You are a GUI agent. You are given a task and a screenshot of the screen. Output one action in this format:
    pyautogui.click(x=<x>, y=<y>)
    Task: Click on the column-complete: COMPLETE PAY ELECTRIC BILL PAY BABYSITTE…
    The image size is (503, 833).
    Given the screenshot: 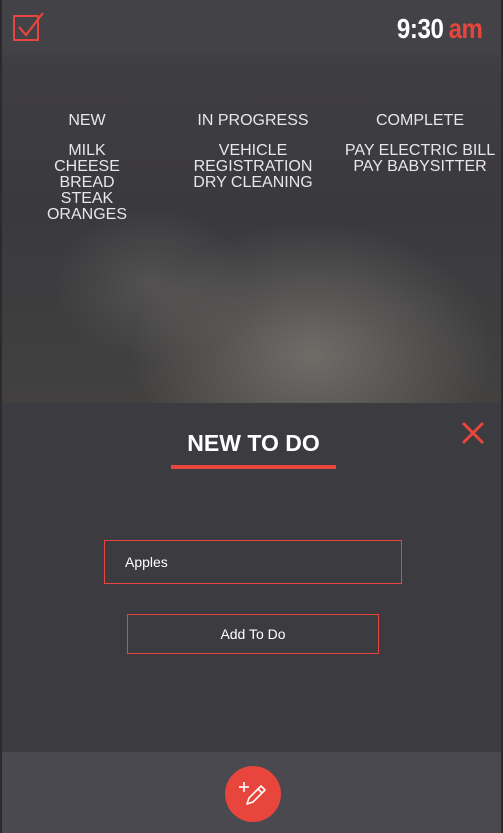 What is the action you would take?
    pyautogui.click(x=419, y=144)
    